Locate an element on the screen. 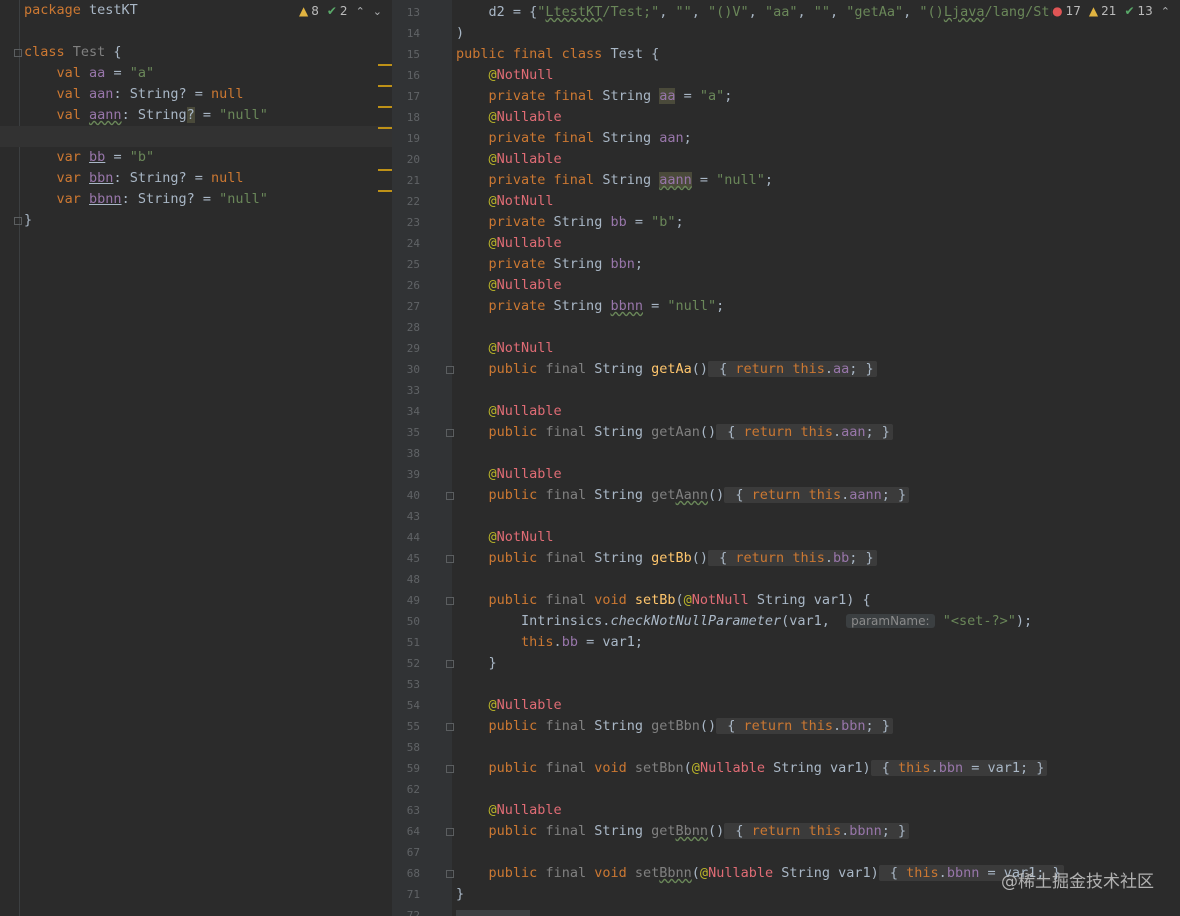 This screenshot has width=1180, height=916. right-warnings: ▲ 21 is located at coordinates (1103, 11).